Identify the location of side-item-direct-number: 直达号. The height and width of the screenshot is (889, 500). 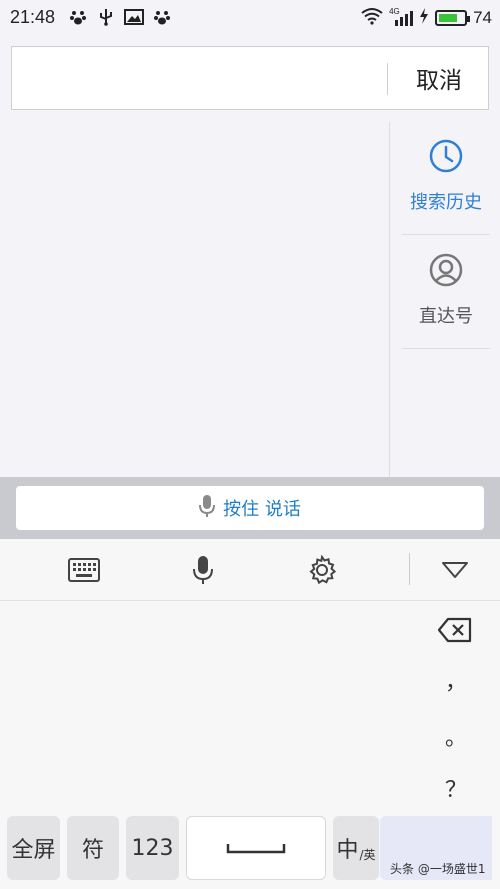
(446, 290).